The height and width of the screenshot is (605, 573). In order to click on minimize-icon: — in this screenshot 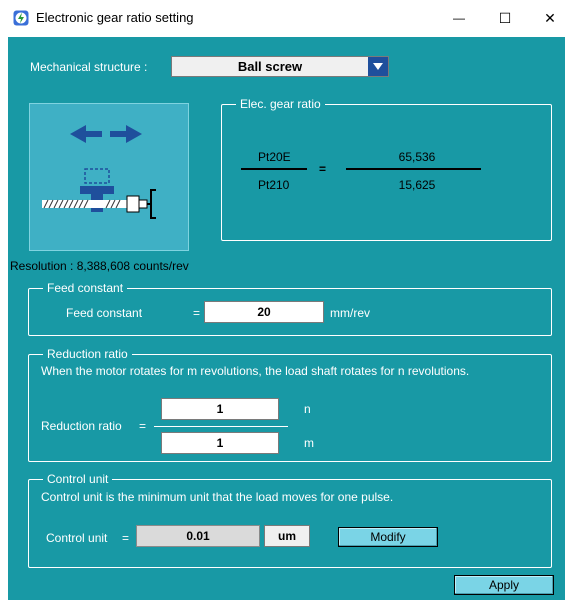, I will do `click(459, 18)`.